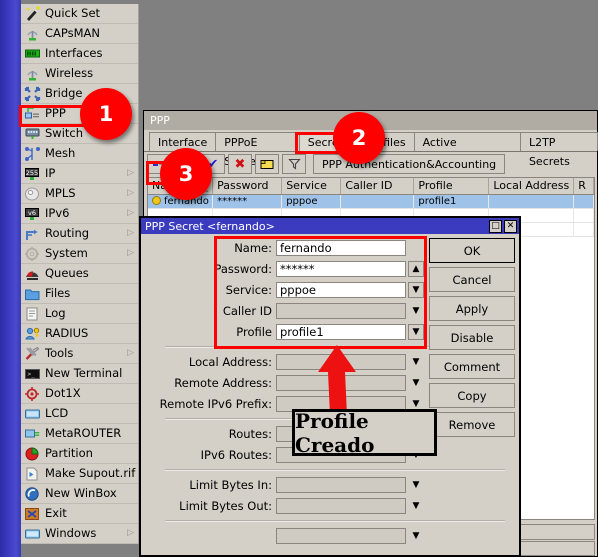  Describe the element at coordinates (359, 138) in the screenshot. I see `step-badge-2: 2` at that location.